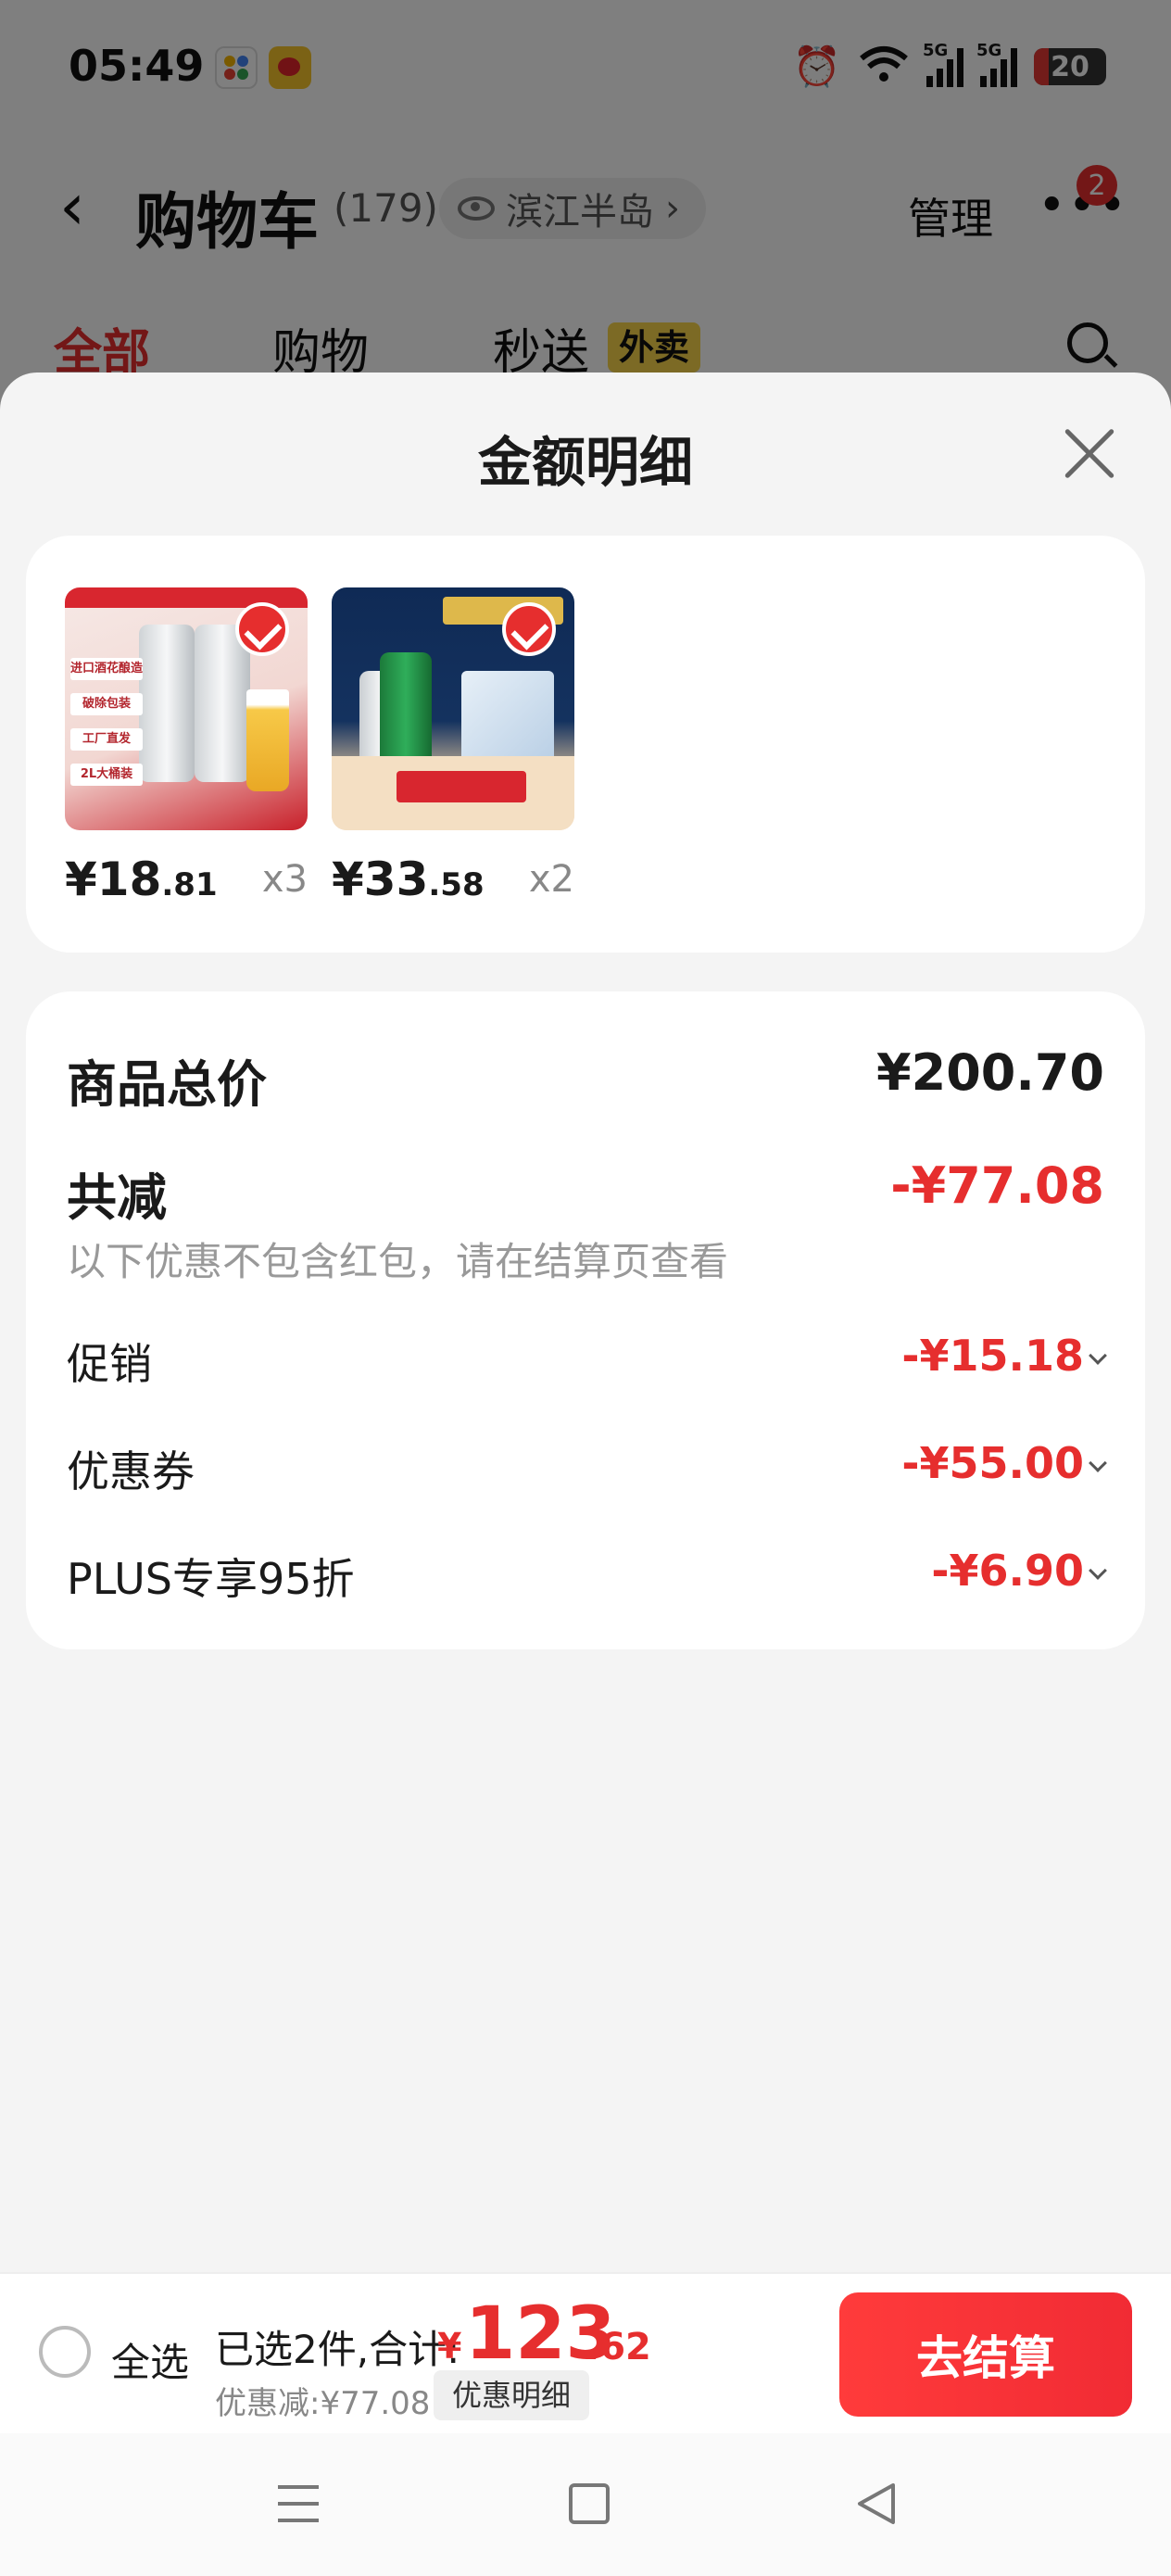 The image size is (1171, 2576). Describe the element at coordinates (512, 2395) in the screenshot. I see `discount-detail-button: 优惠明细` at that location.